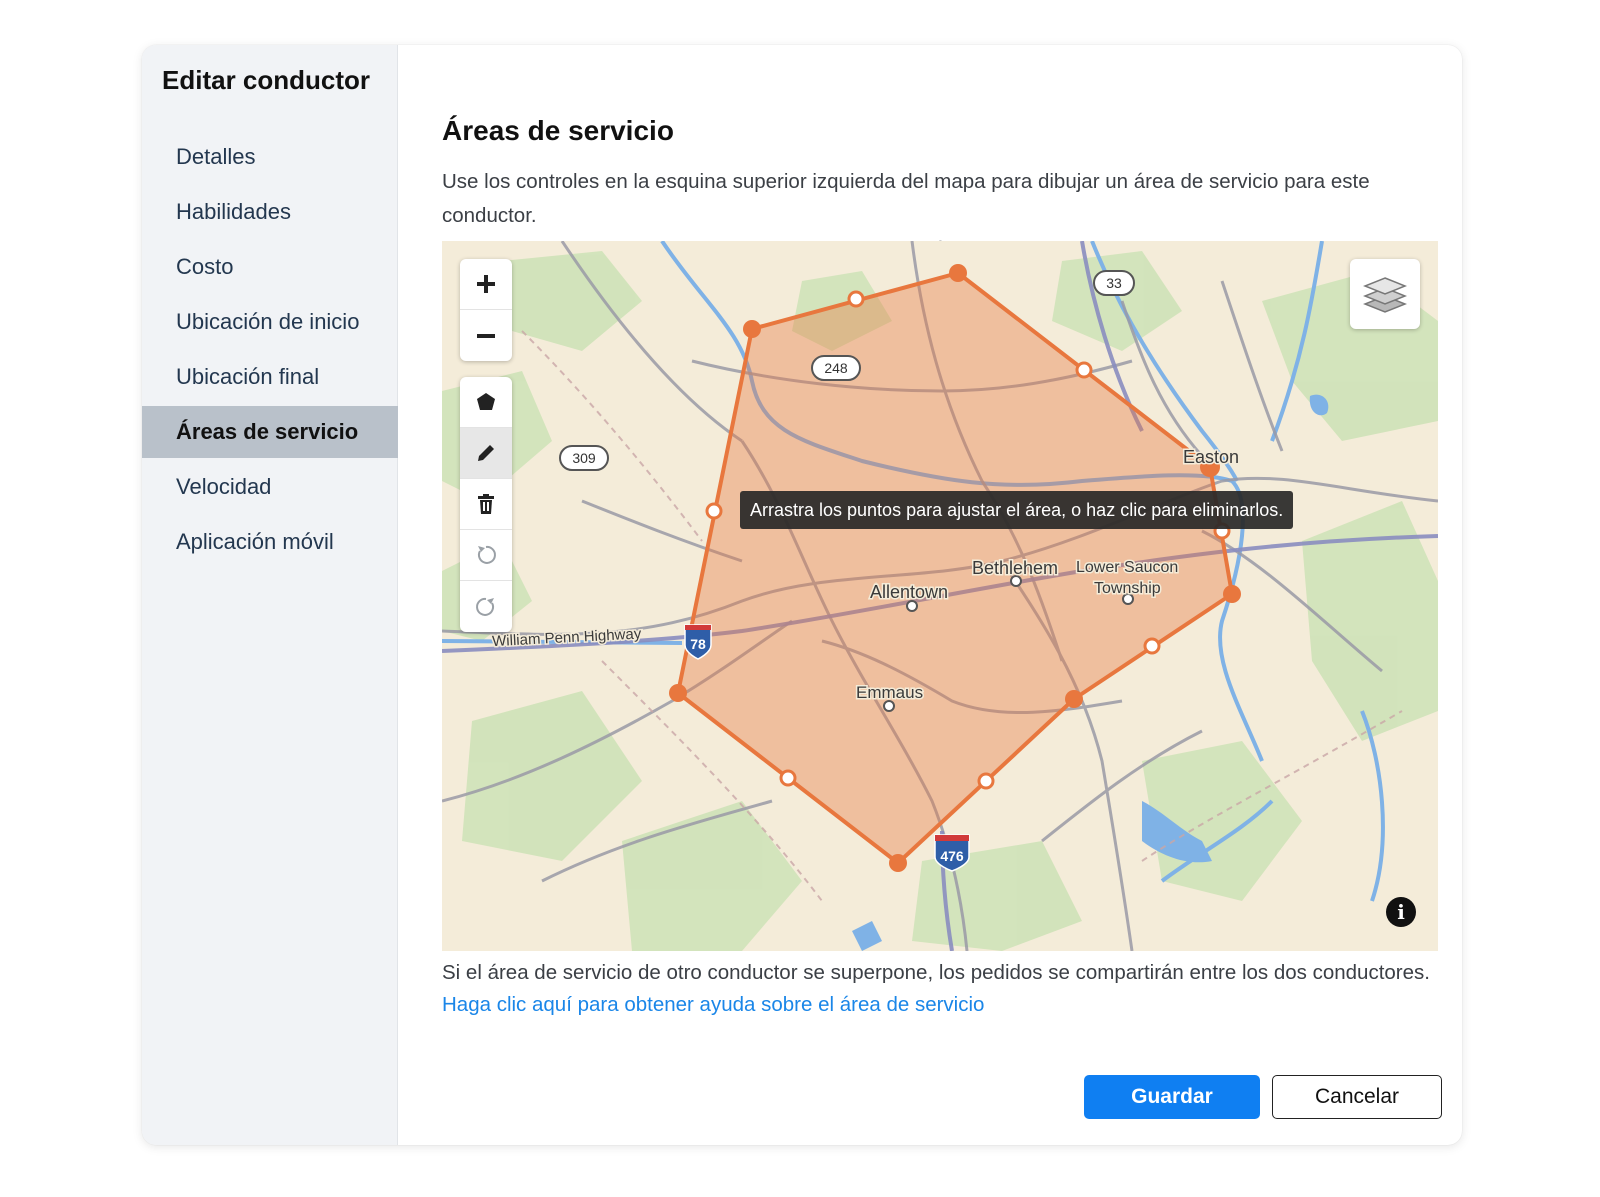 The image size is (1600, 1197). What do you see at coordinates (1172, 1097) in the screenshot?
I see `save-button: Guardar` at bounding box center [1172, 1097].